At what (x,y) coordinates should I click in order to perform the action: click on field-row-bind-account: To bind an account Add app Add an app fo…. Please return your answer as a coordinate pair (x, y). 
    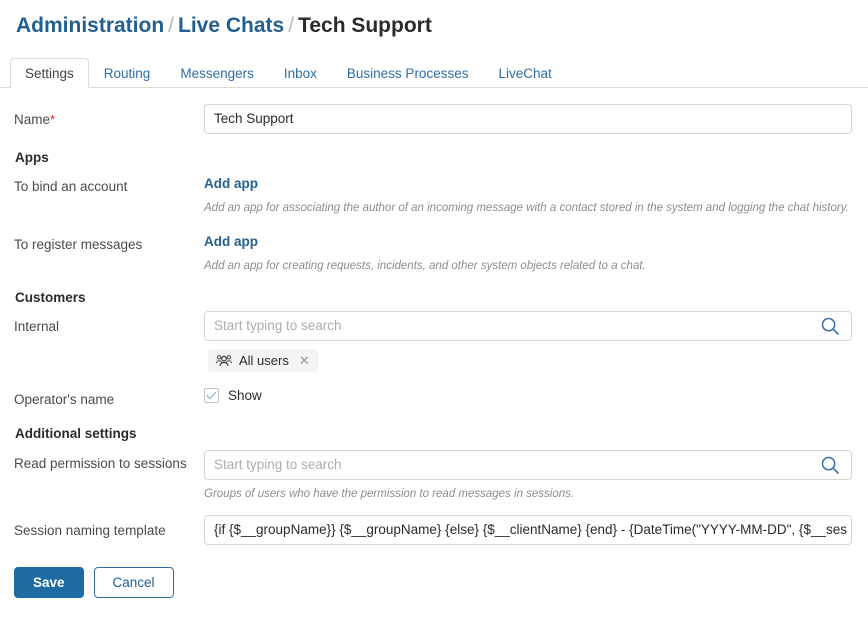
    Looking at the image, I should click on (434, 193).